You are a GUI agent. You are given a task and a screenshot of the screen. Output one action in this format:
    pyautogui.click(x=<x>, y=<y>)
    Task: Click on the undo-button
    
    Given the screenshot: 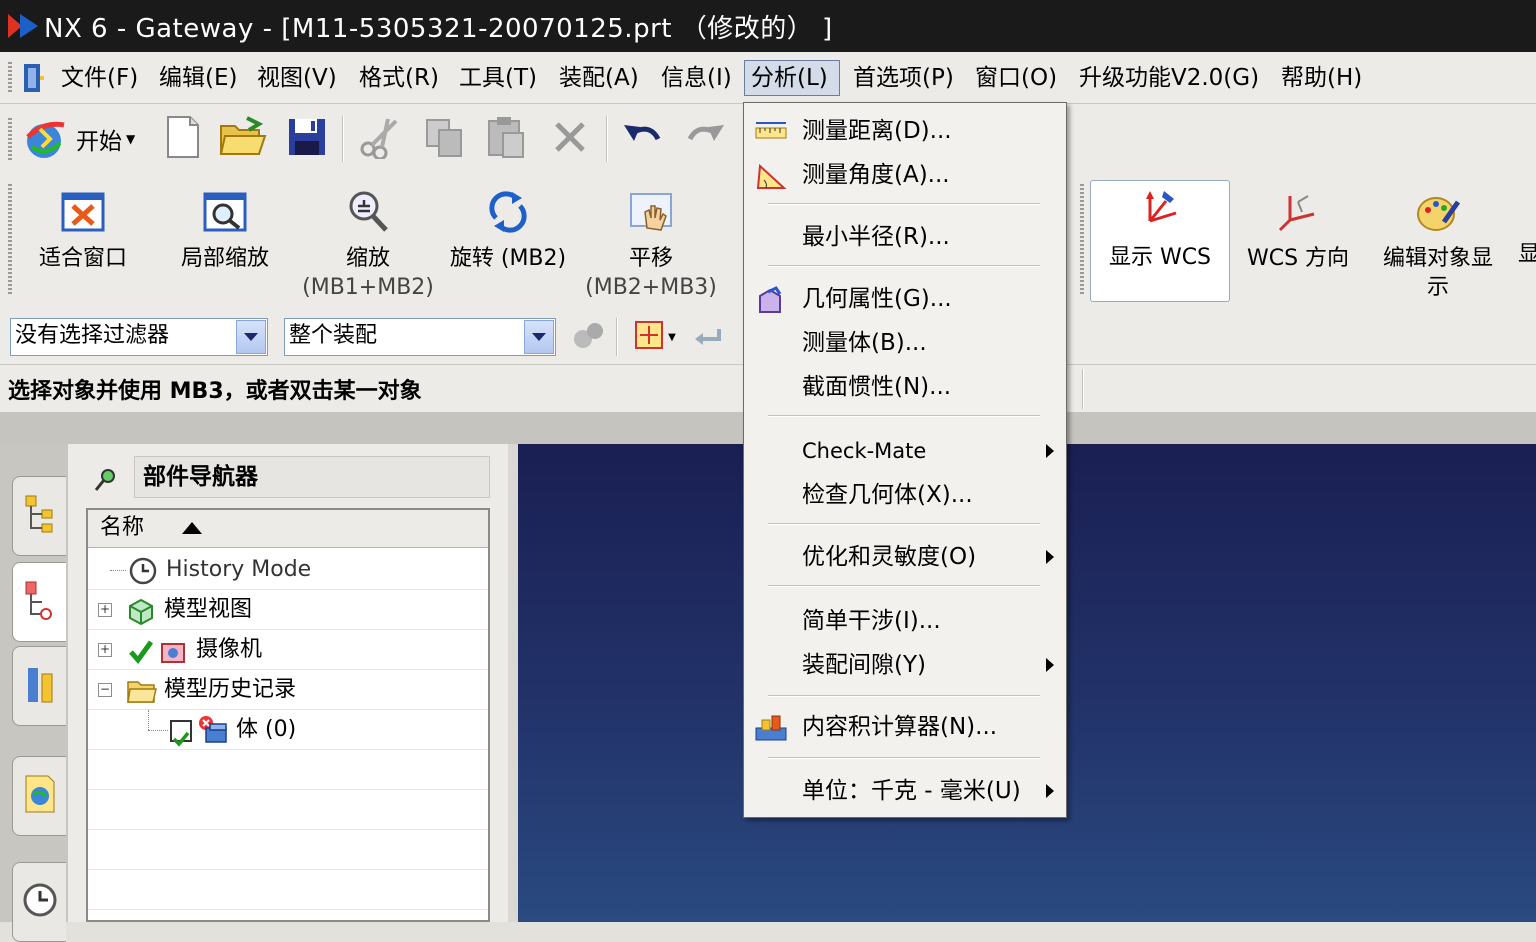 What is the action you would take?
    pyautogui.click(x=642, y=139)
    